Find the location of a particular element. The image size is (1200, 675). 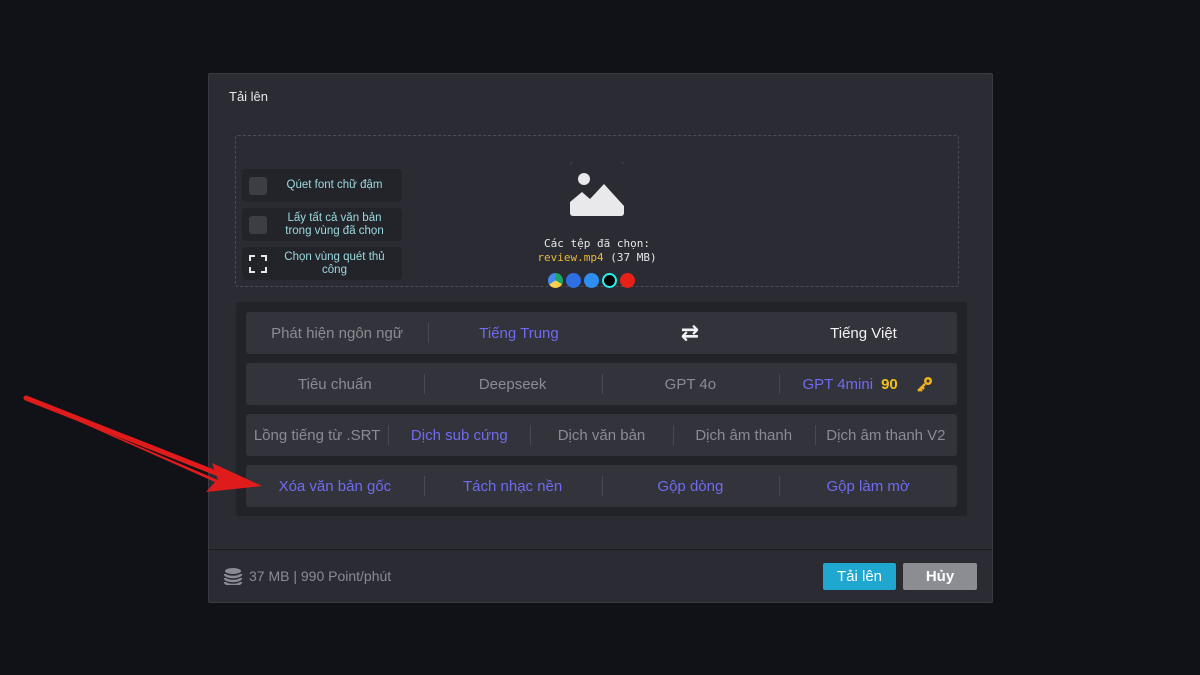

cost-info: 37 MB | 990 Point/phút is located at coordinates (307, 576).